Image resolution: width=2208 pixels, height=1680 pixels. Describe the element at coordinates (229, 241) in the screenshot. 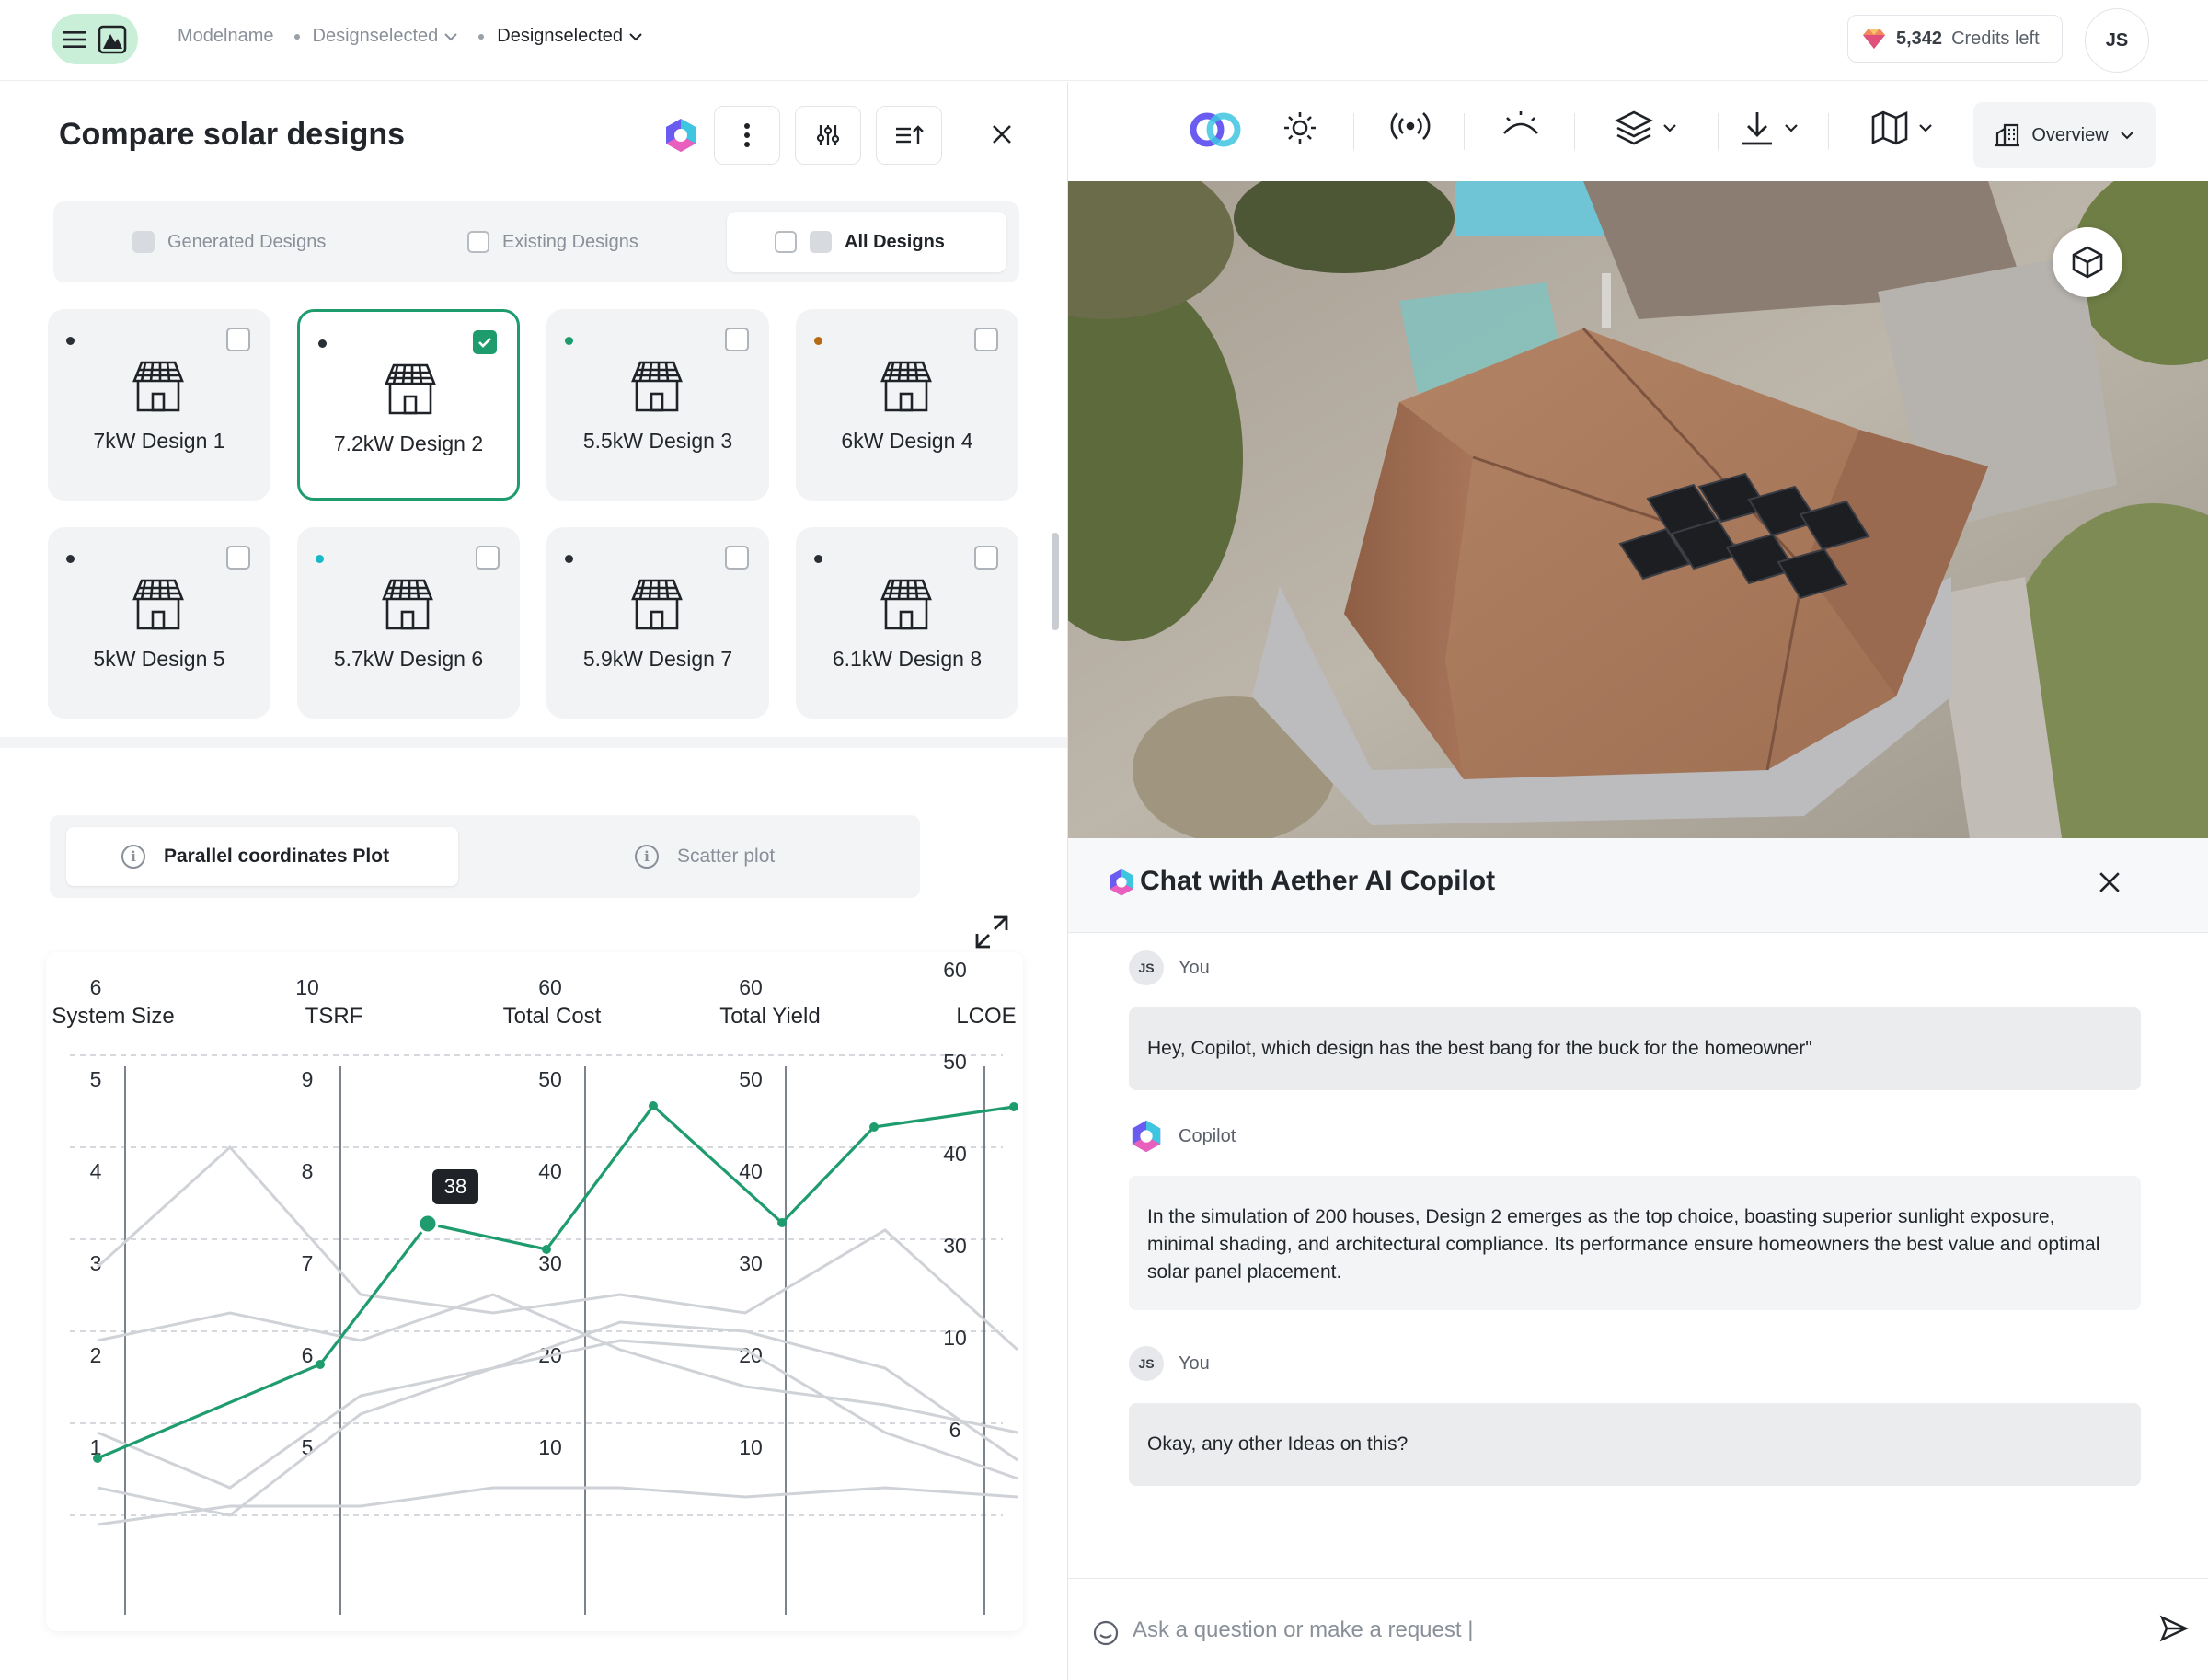

I see `tab-generated-designs: Generated Designs` at that location.